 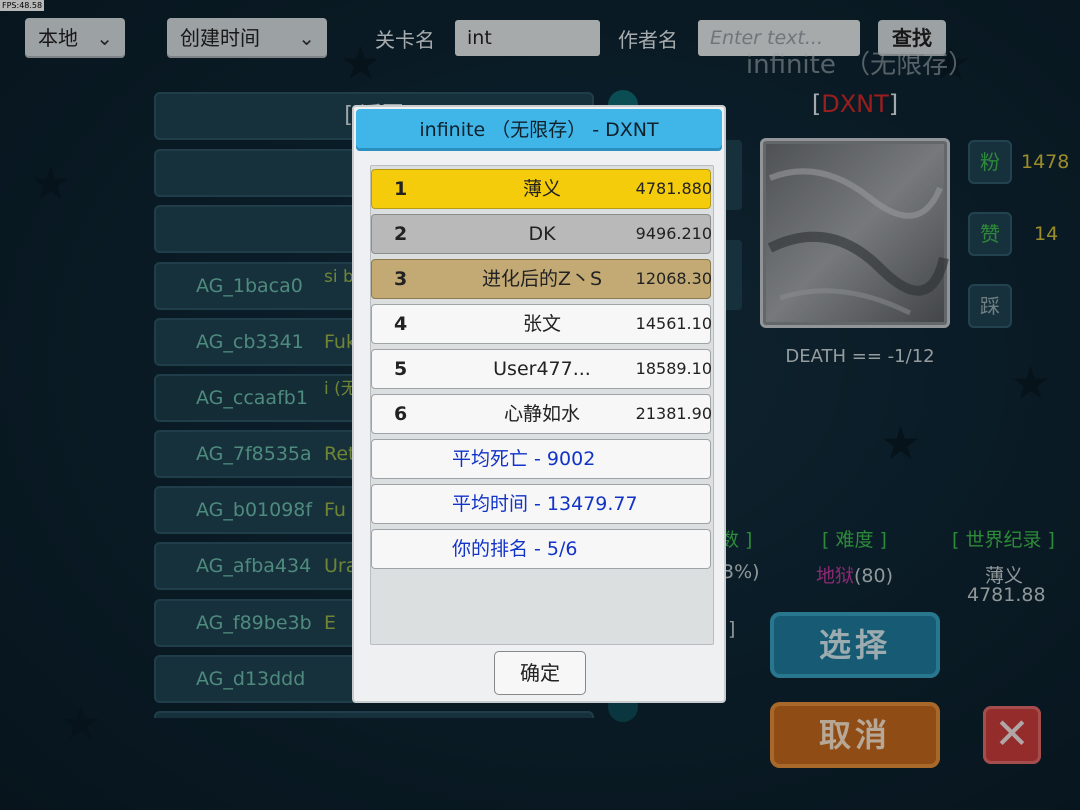 What do you see at coordinates (673, 188) in the screenshot?
I see `player-score: 4781.880` at bounding box center [673, 188].